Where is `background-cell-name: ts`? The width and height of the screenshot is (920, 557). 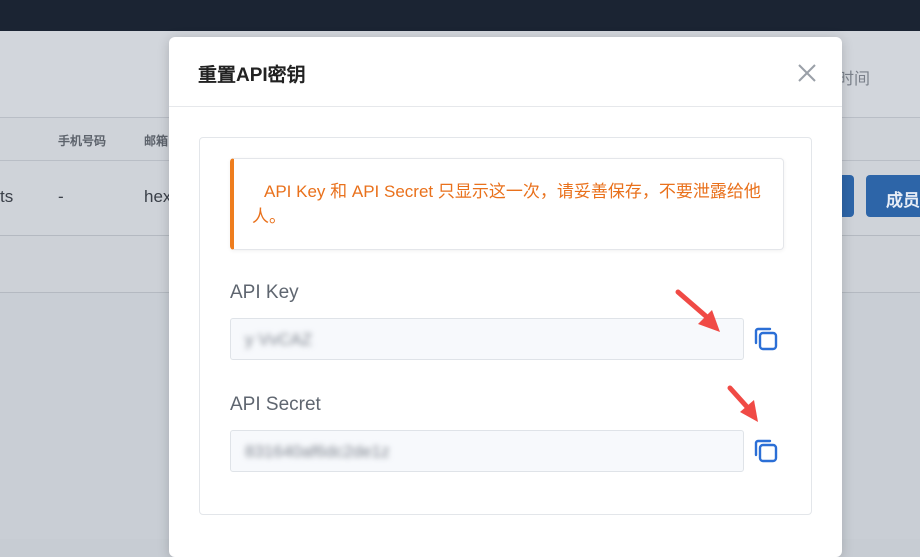 background-cell-name: ts is located at coordinates (7, 196).